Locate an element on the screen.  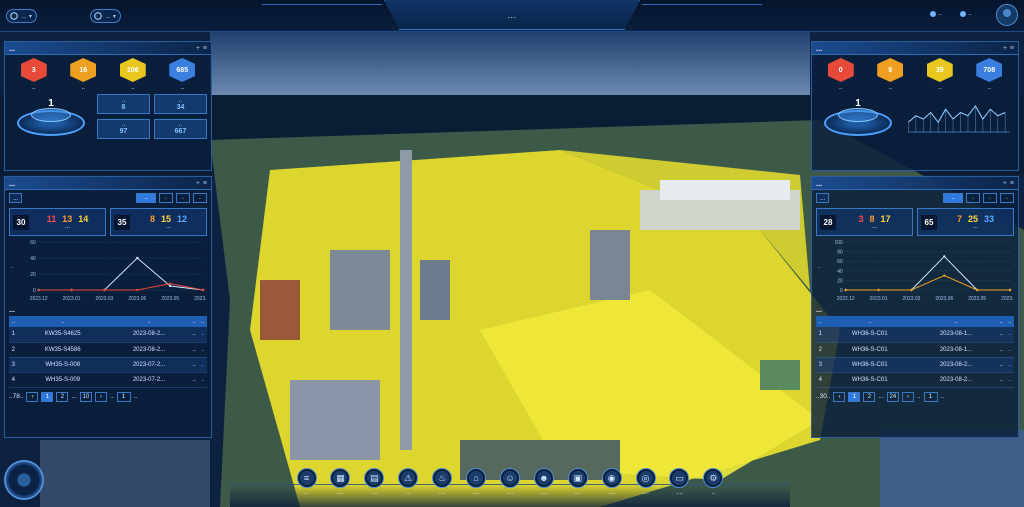
unit-select: .. ▾ is located at coordinates (105, 16).